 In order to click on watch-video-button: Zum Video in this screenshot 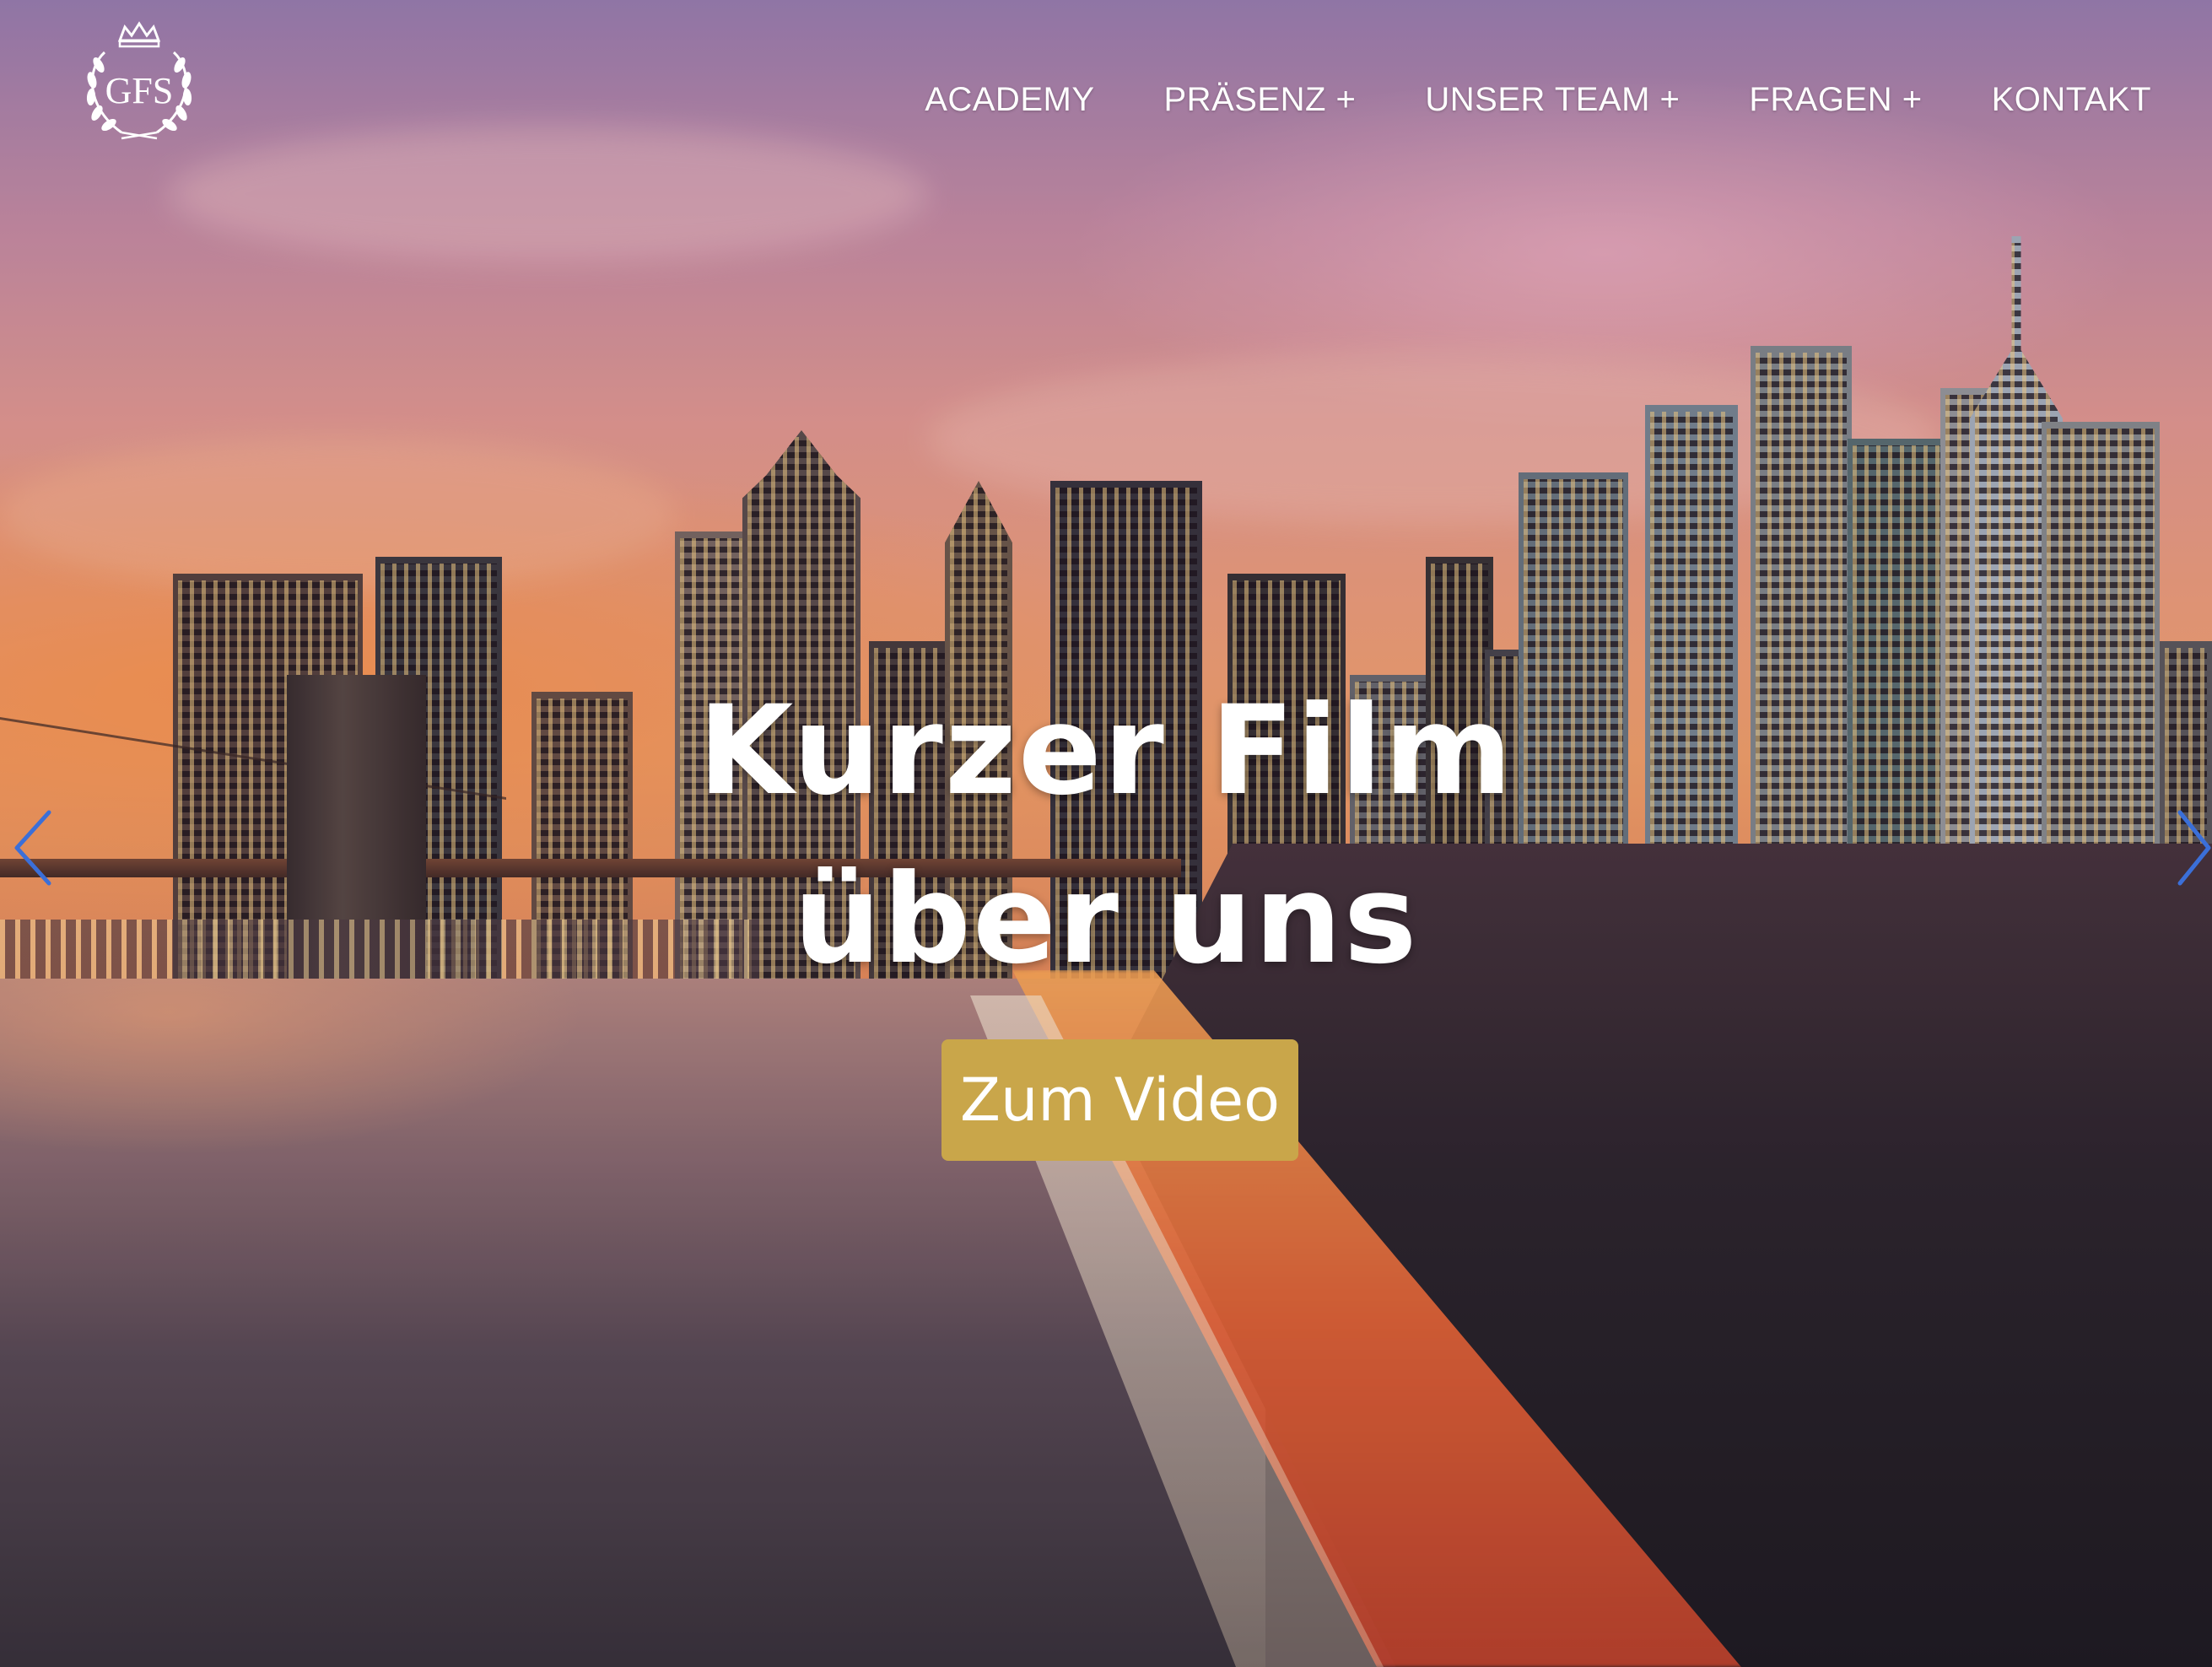, I will do `click(1119, 1100)`.